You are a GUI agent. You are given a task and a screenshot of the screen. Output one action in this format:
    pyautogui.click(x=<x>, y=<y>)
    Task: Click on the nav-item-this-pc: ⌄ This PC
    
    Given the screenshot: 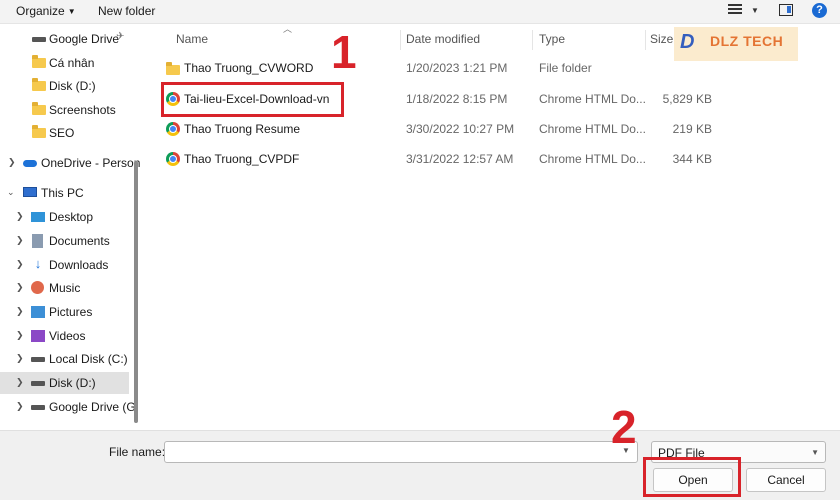 What is the action you would take?
    pyautogui.click(x=66, y=193)
    